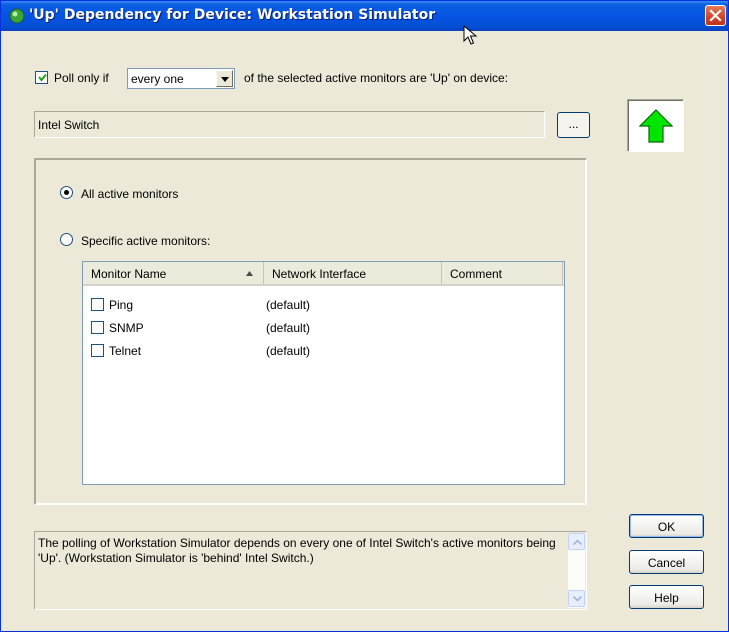 The image size is (729, 632). I want to click on mouse-pointer-icon, so click(470, 35).